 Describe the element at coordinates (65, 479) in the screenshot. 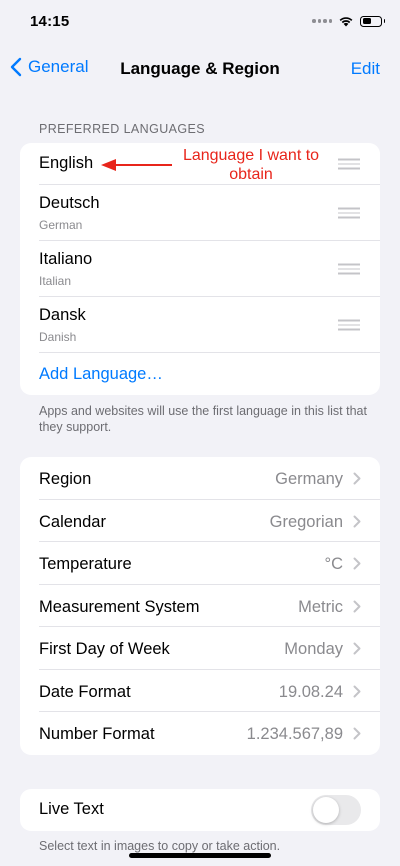

I see `setting-label: Region` at that location.